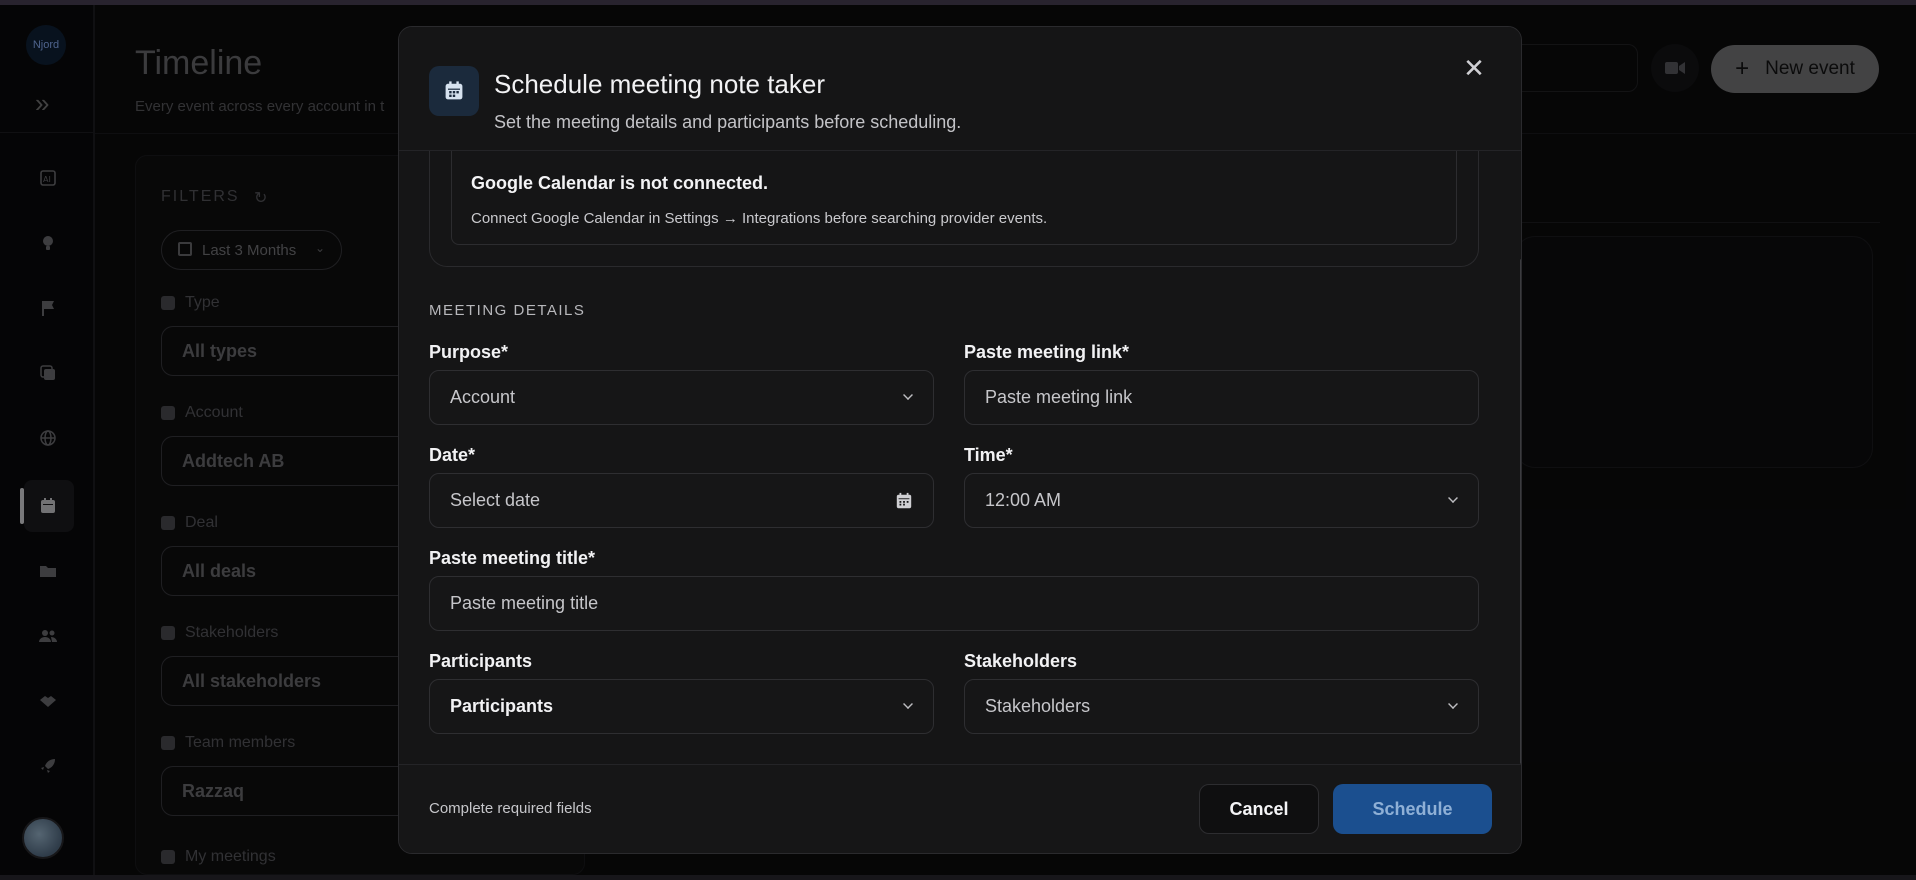 This screenshot has width=1916, height=880. Describe the element at coordinates (954, 603) in the screenshot. I see `meeting-title-input: Paste meeting title` at that location.